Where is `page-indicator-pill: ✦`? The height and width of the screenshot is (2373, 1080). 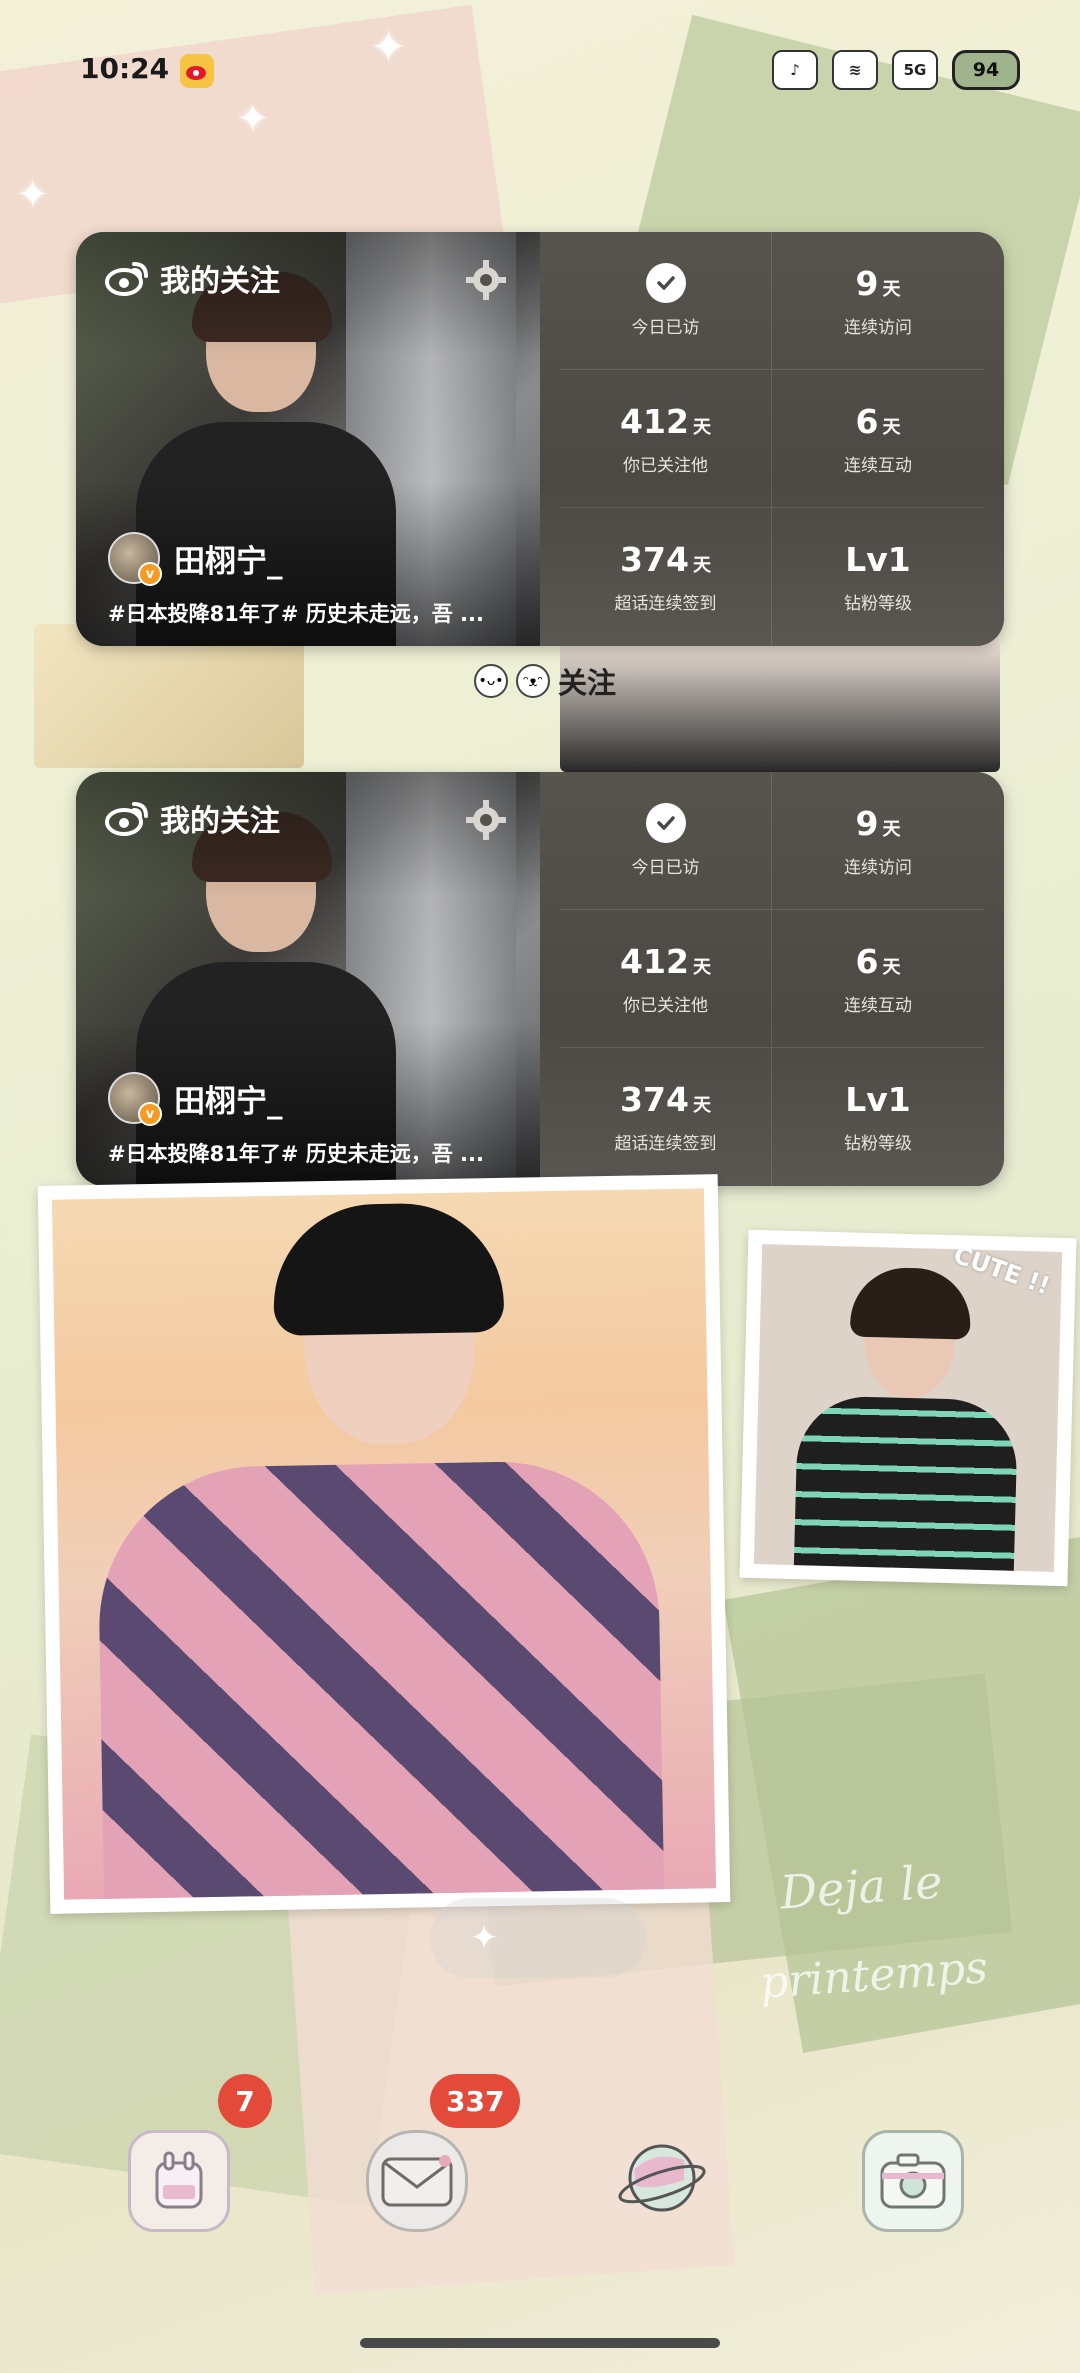
page-indicator-pill: ✦ is located at coordinates (538, 1938).